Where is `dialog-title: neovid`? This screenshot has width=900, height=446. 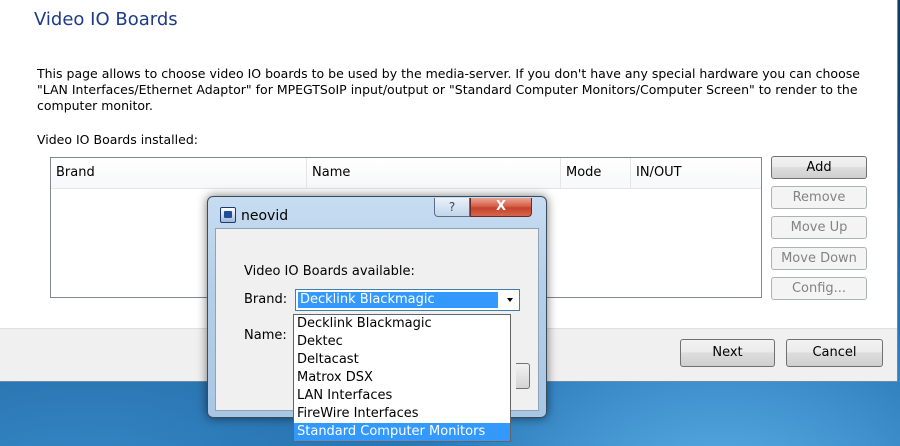
dialog-title: neovid is located at coordinates (265, 216).